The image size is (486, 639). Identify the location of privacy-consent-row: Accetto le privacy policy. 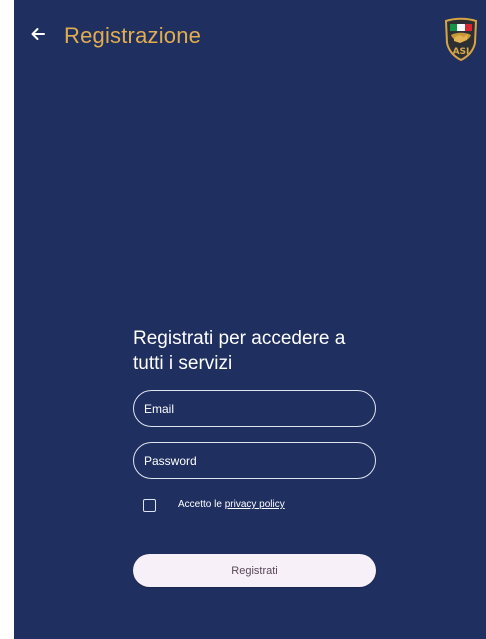
(253, 505).